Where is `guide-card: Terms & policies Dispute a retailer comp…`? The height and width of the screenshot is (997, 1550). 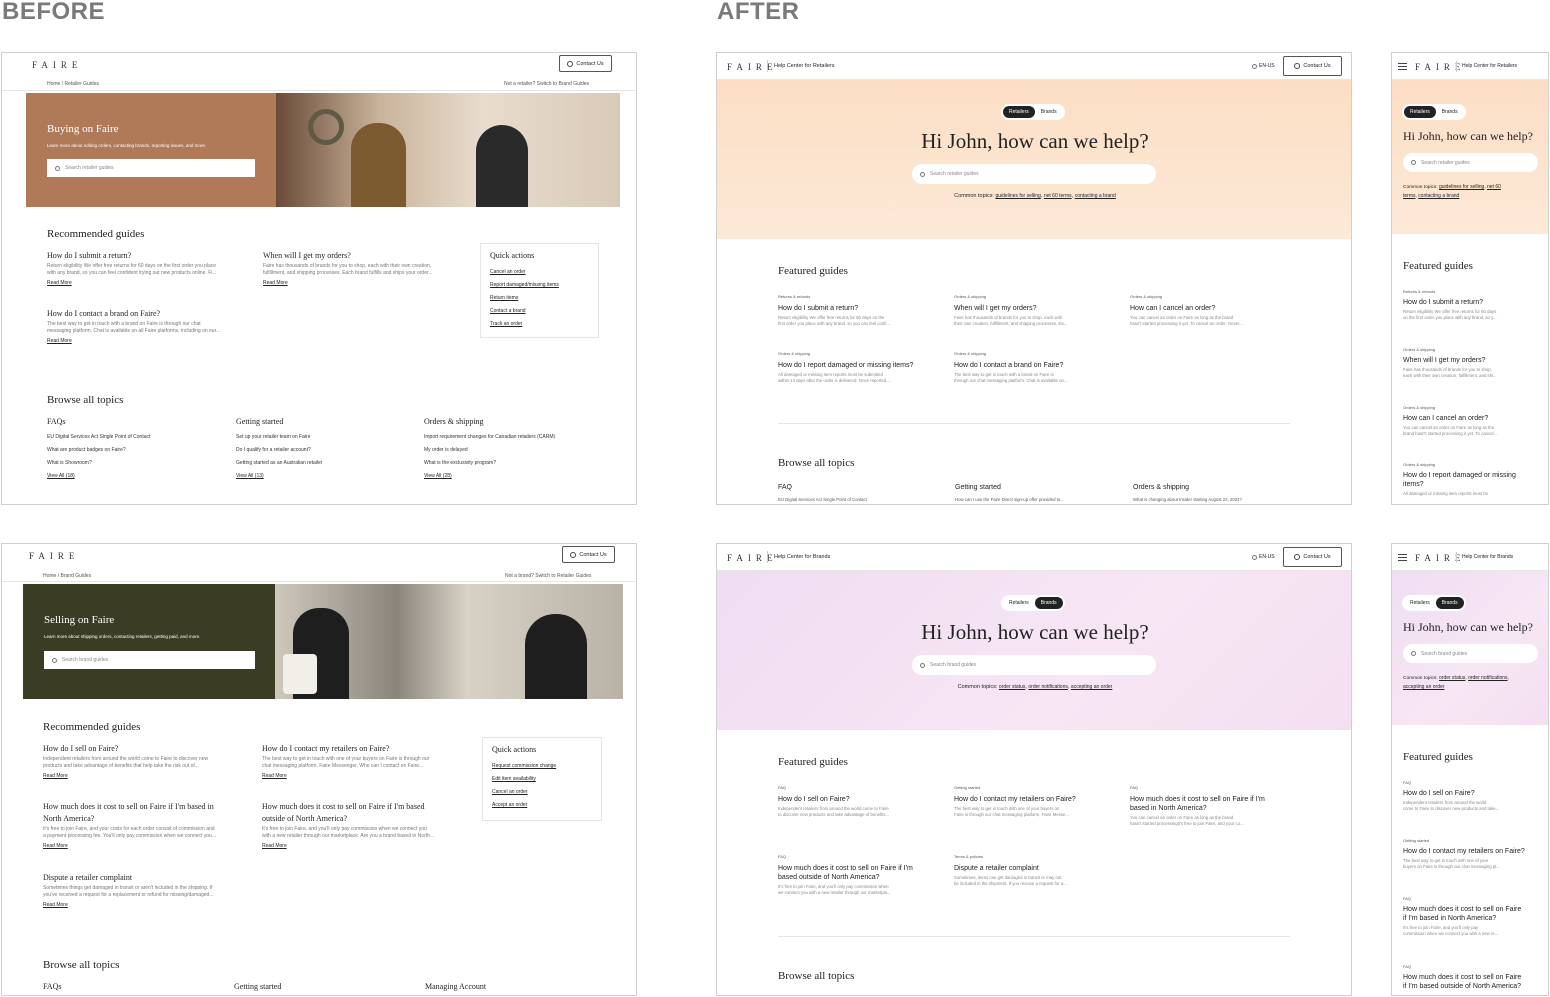
guide-card: Terms & policies Dispute a retailer comp… is located at coordinates (1036, 870).